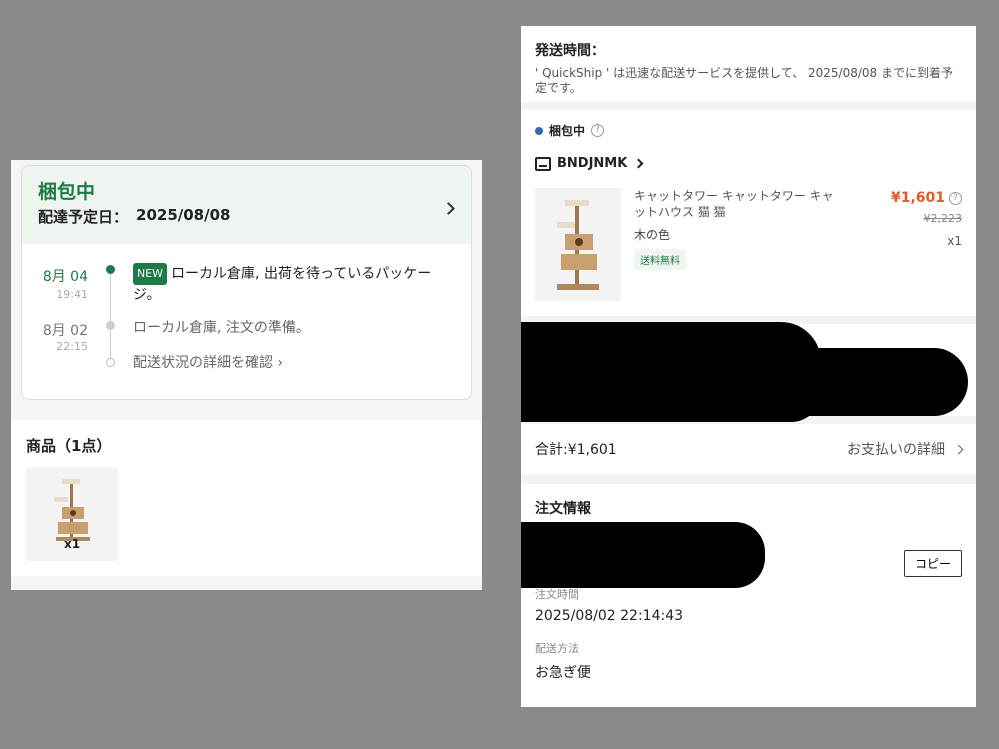  Describe the element at coordinates (576, 450) in the screenshot. I see `order-total: 合計:¥1,601` at that location.